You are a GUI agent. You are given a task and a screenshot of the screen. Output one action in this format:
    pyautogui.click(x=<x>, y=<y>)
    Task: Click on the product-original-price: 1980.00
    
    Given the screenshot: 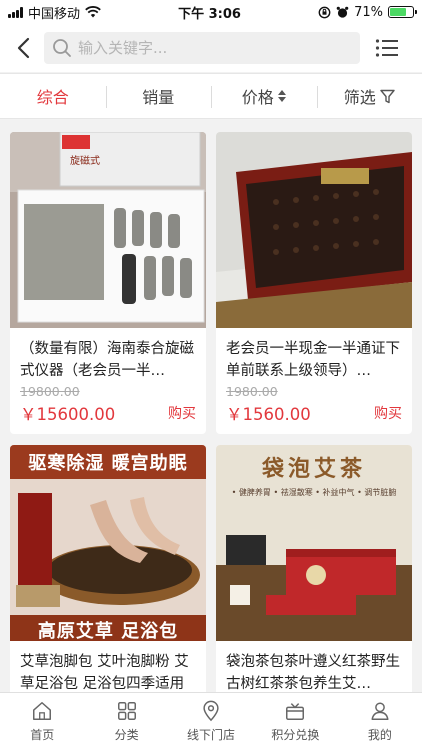 What is the action you would take?
    pyautogui.click(x=252, y=391)
    